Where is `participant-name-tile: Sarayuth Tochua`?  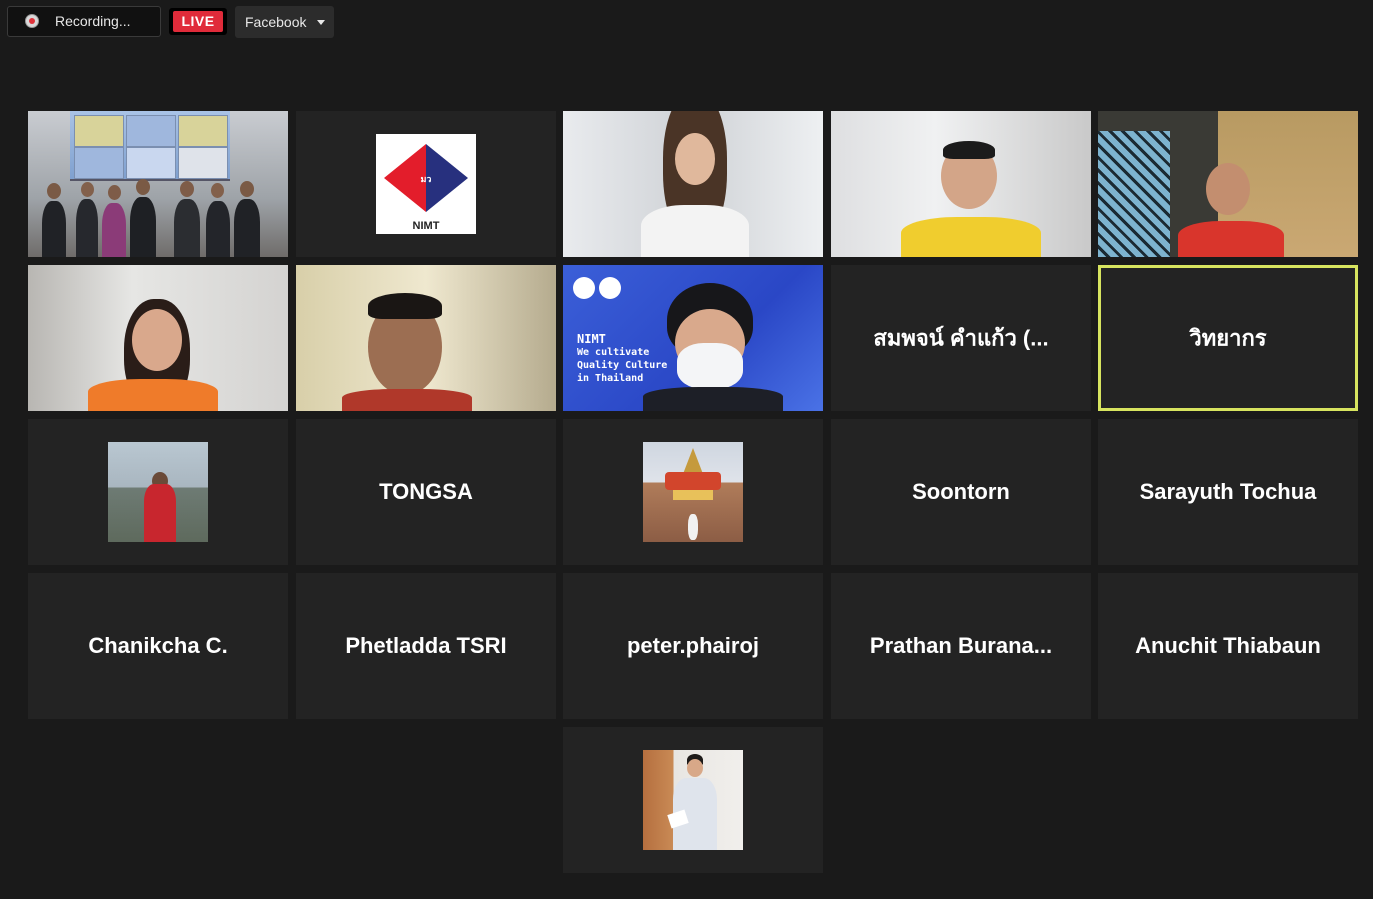
participant-name-tile: Sarayuth Tochua is located at coordinates (1228, 492).